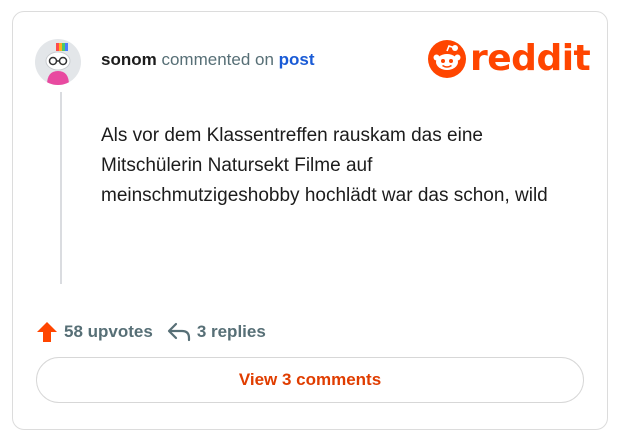 This screenshot has width=620, height=440. What do you see at coordinates (297, 59) in the screenshot?
I see `post-link: post` at bounding box center [297, 59].